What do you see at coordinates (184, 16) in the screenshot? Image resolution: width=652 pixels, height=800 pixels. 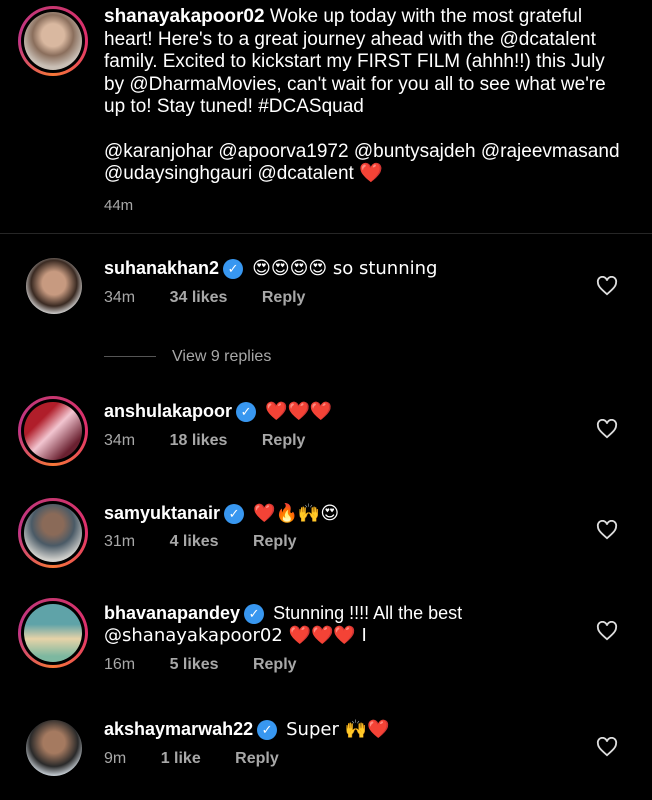 I see `caption-username: shanayakapoor02` at bounding box center [184, 16].